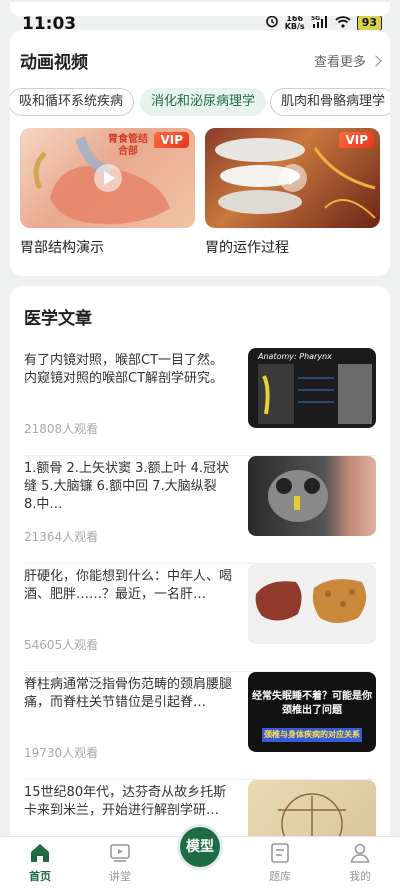 The height and width of the screenshot is (889, 400). What do you see at coordinates (200, 9) in the screenshot?
I see `previous-card-edge` at bounding box center [200, 9].